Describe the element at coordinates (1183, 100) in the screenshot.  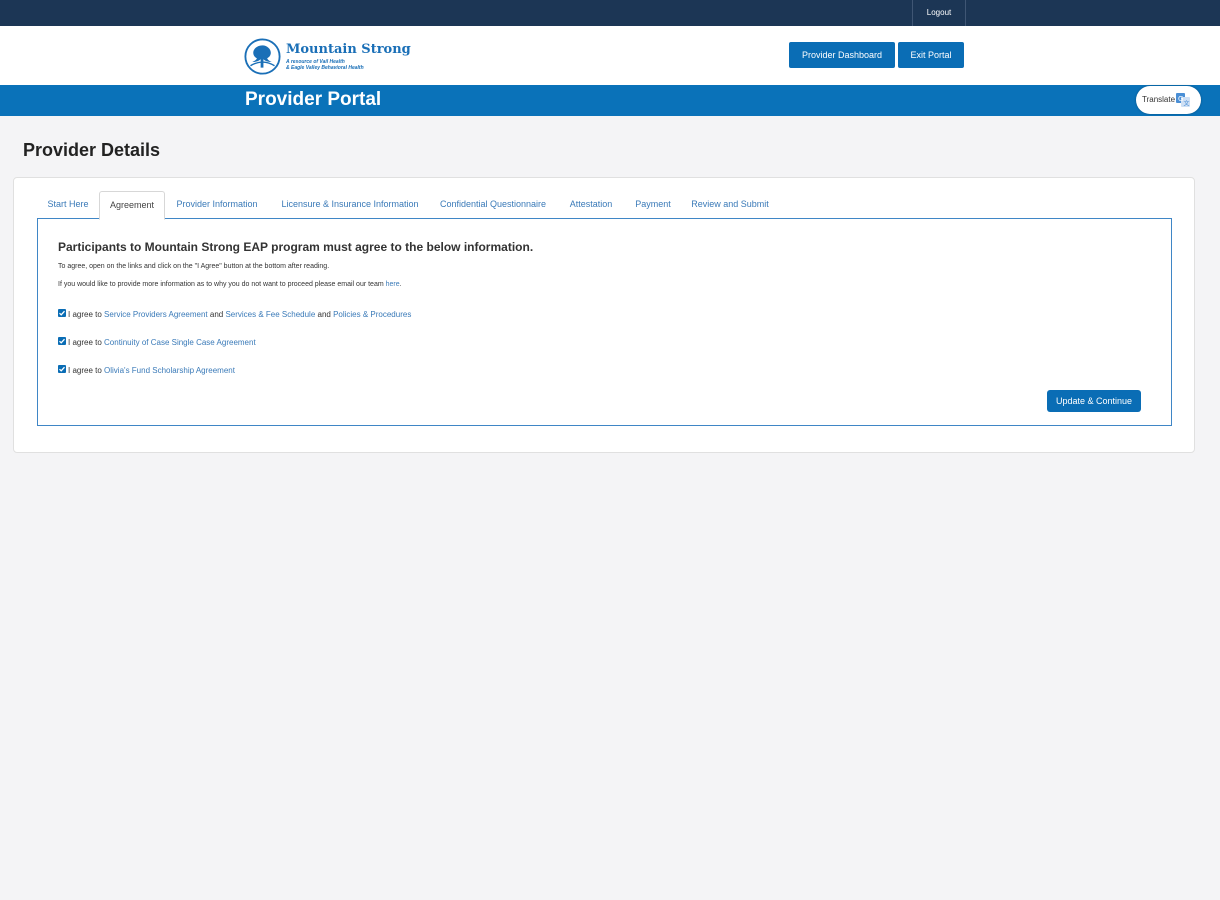
I see `translate-icon: G 文` at that location.